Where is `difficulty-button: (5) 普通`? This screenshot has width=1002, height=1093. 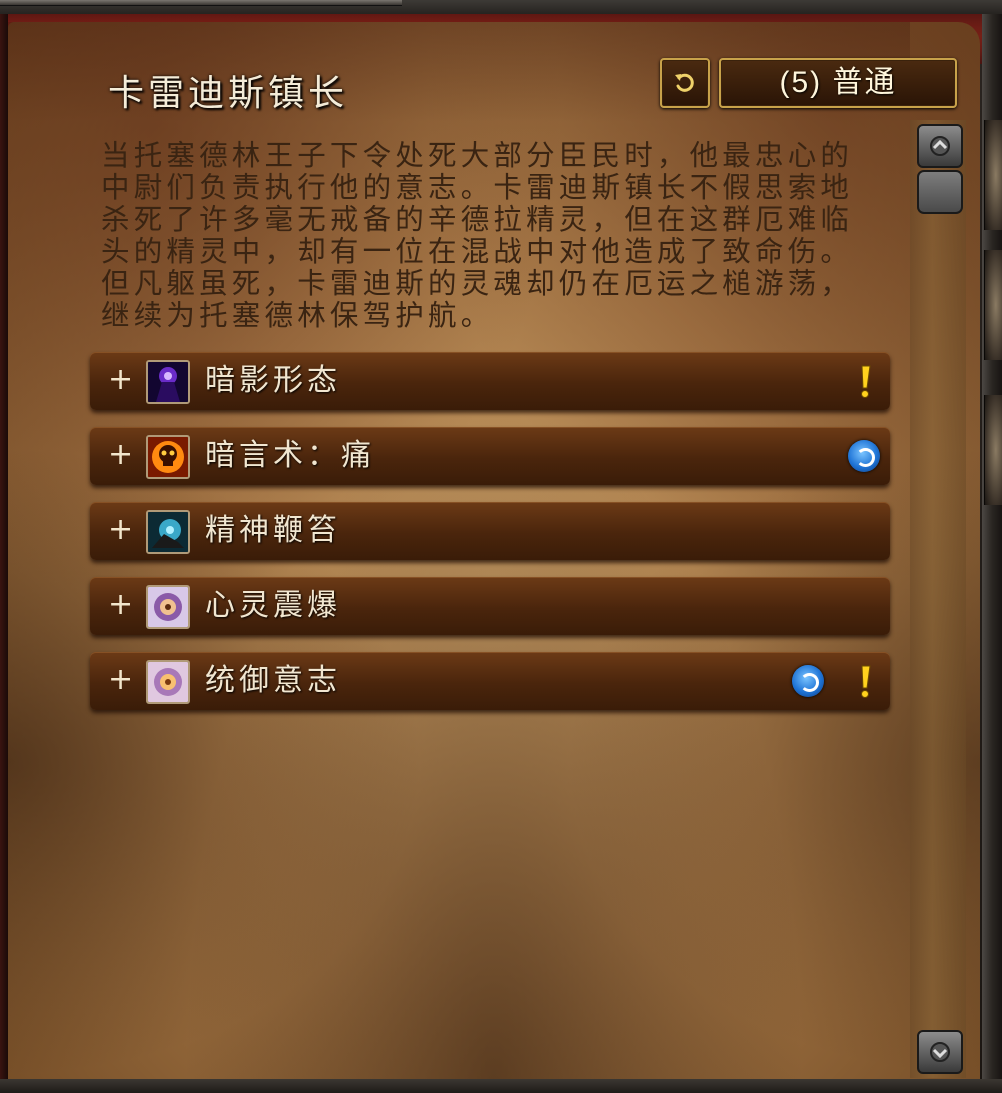 difficulty-button: (5) 普通 is located at coordinates (838, 83).